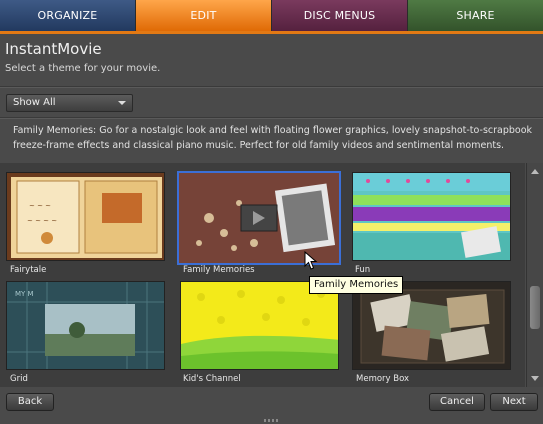 Image resolution: width=543 pixels, height=424 pixels. What do you see at coordinates (272, 420) in the screenshot?
I see `resize-grip` at bounding box center [272, 420].